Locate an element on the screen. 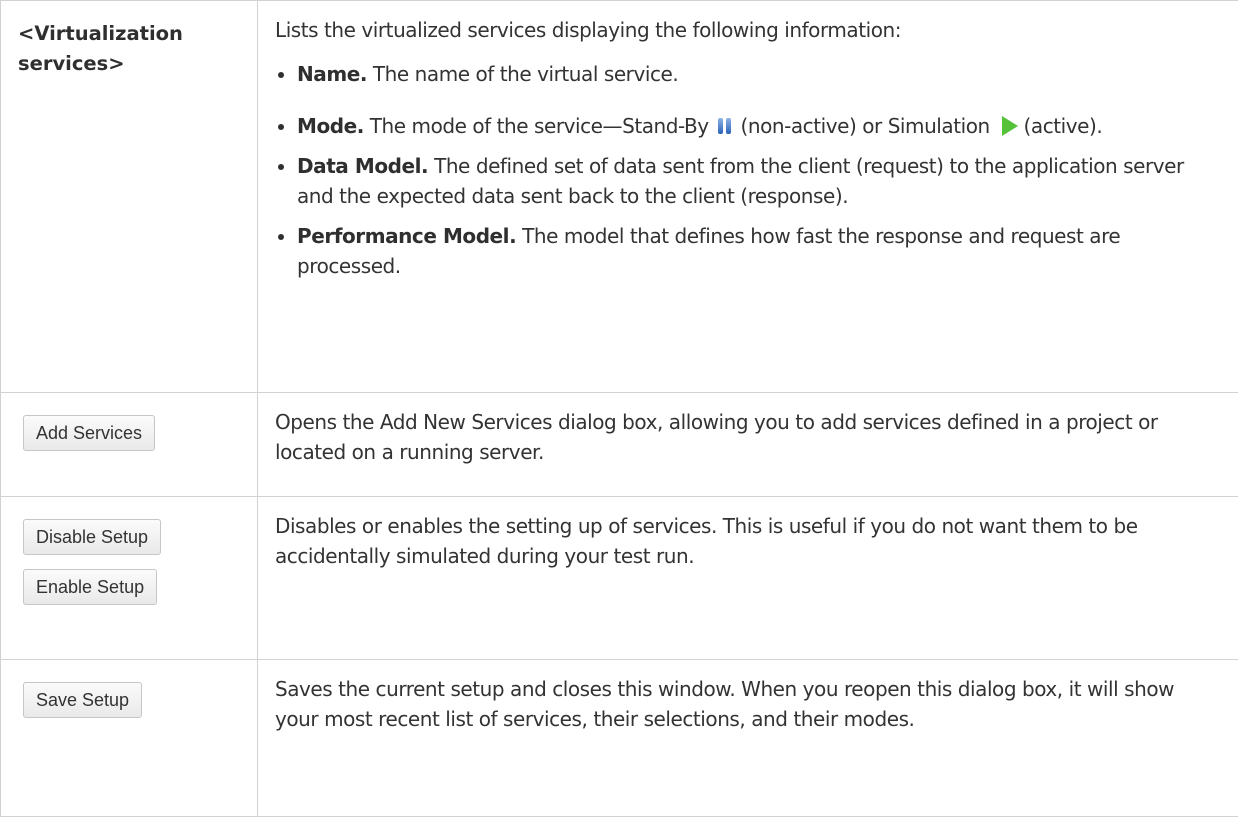  term-name: Name. is located at coordinates (332, 74).